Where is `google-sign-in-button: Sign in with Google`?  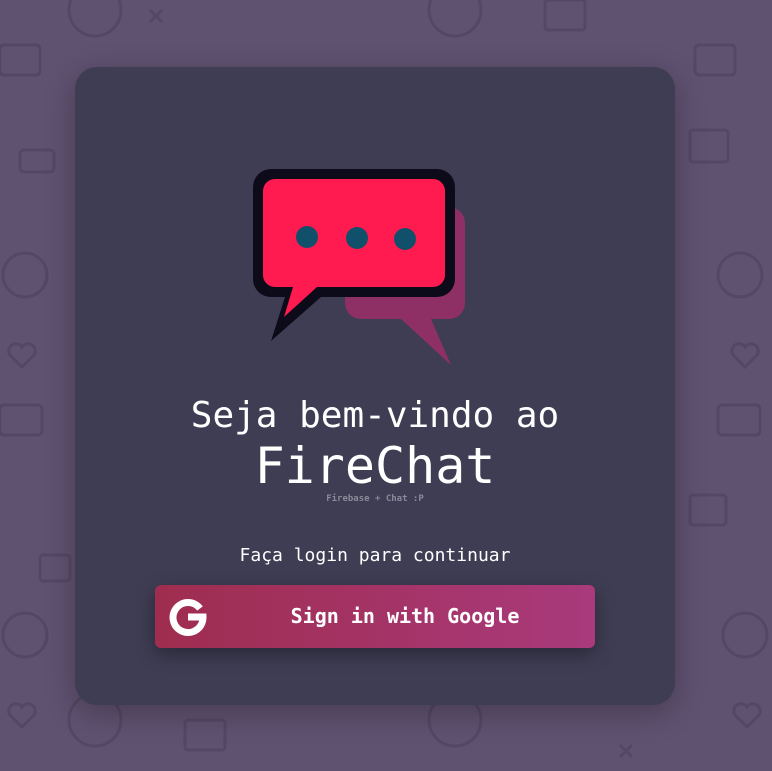
google-sign-in-button: Sign in with Google is located at coordinates (375, 616).